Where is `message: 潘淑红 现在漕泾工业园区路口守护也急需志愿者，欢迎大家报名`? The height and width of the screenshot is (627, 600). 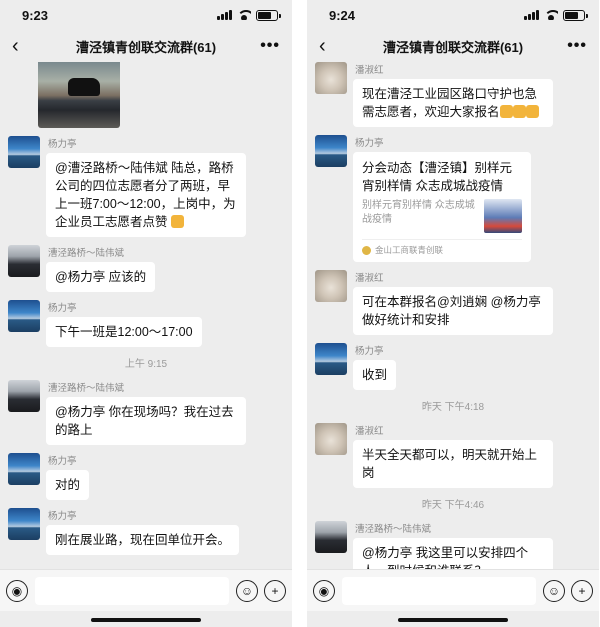
message: 潘淑红 现在漕泾工业园区路口守护也急需志愿者，欢迎大家报名 is located at coordinates (453, 94).